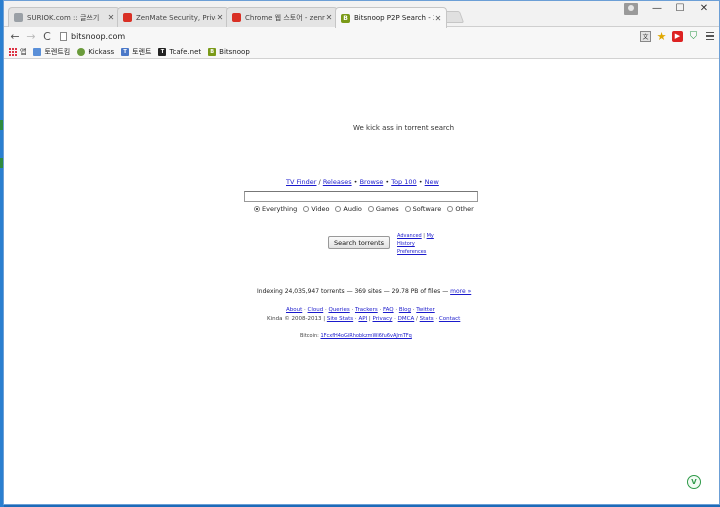  Describe the element at coordinates (280, 209) in the screenshot. I see `radio-label: Everything` at that location.